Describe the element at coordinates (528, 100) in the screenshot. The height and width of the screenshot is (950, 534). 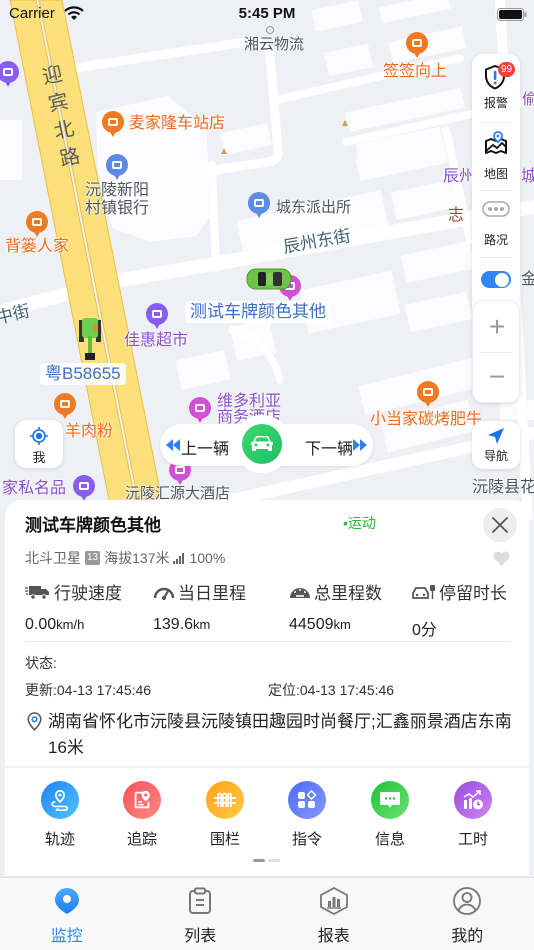
I see `poi-label-partial-tou: 偷` at that location.